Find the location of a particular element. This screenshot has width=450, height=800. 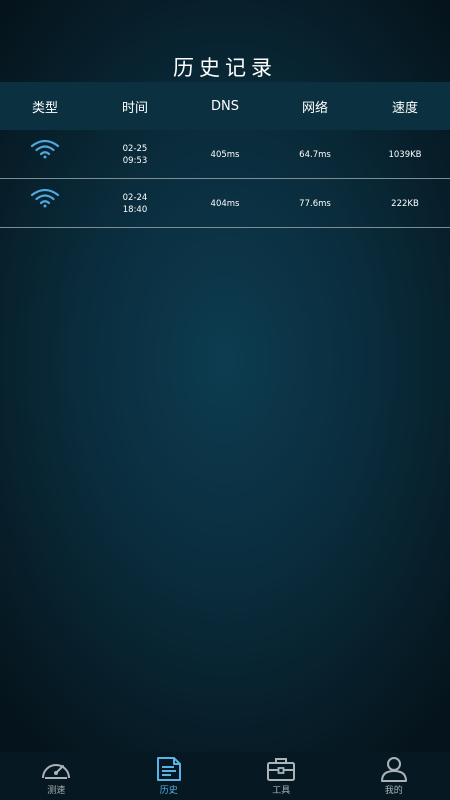

toolbox-icon is located at coordinates (281, 769).